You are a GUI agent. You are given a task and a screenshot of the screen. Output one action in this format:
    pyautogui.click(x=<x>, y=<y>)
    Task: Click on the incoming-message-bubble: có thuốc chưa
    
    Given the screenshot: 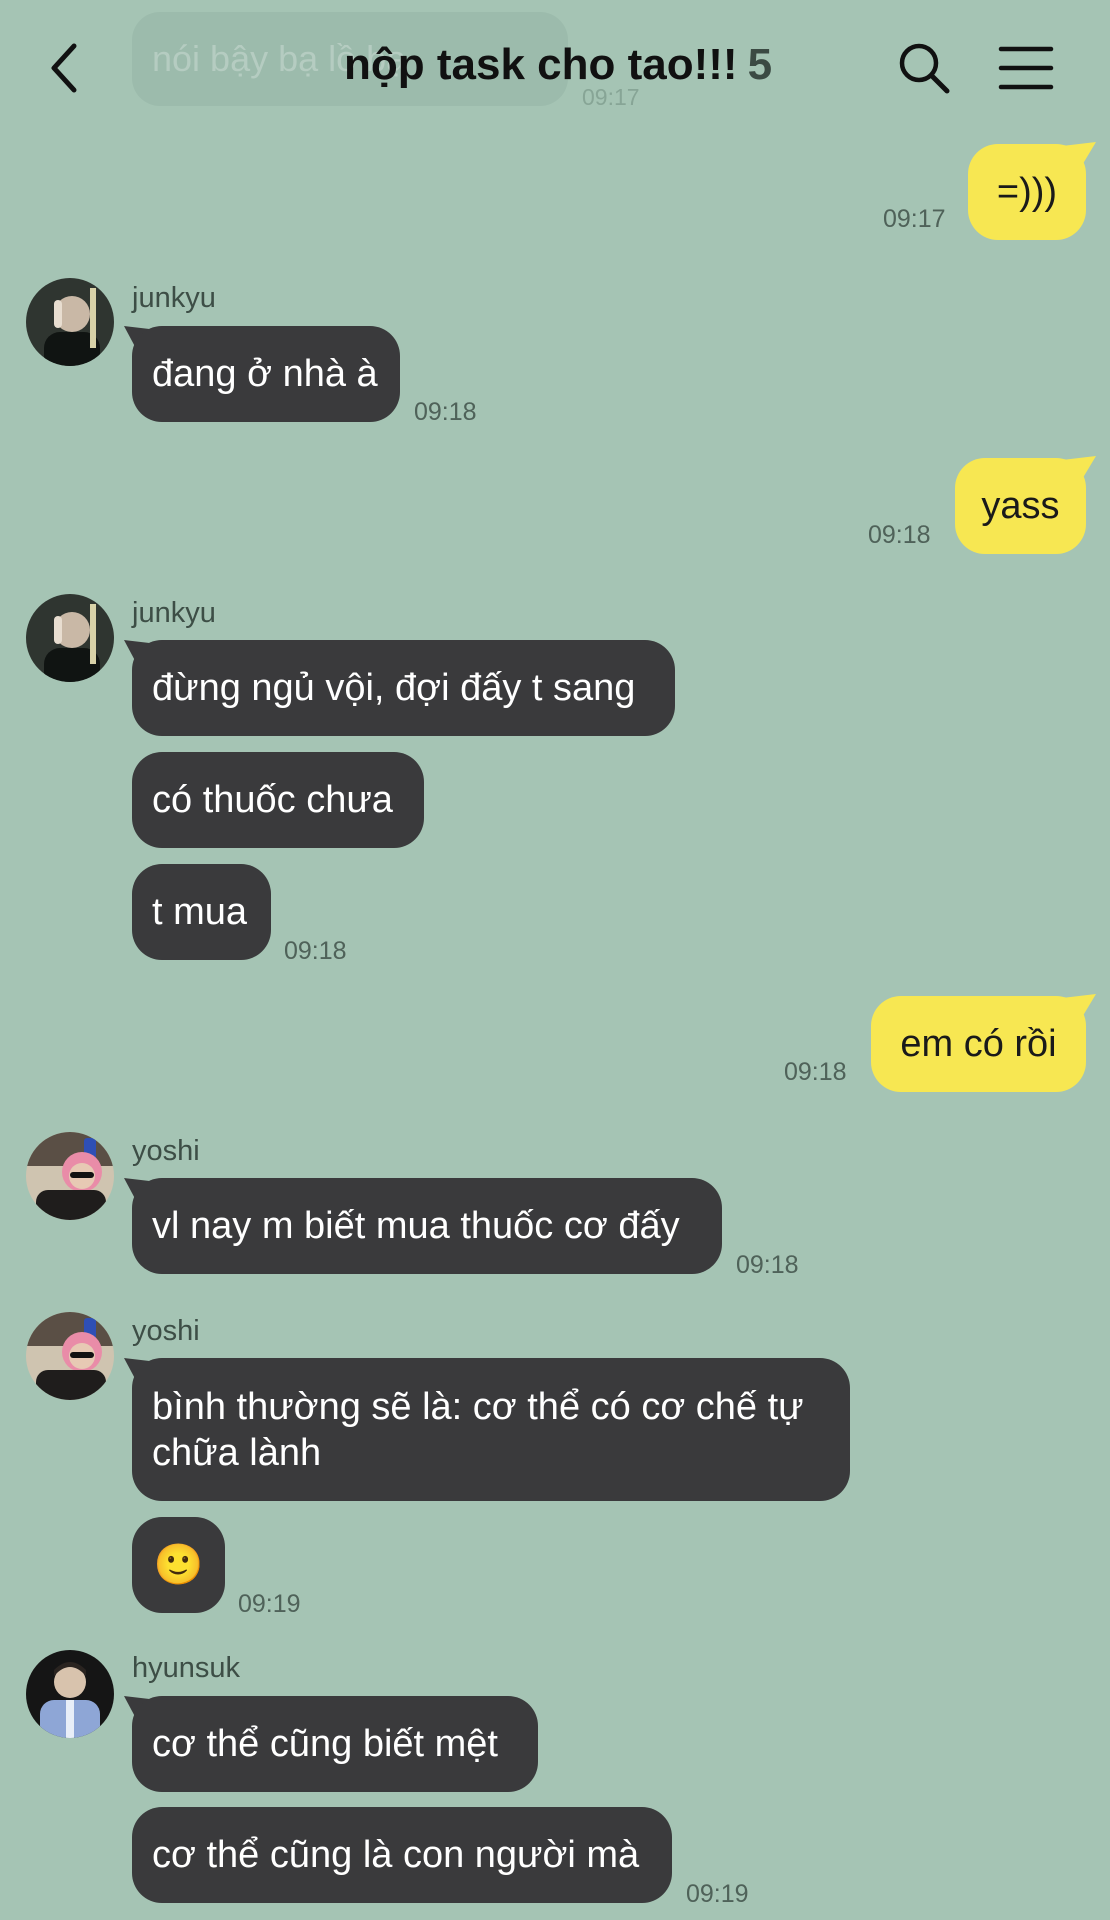 What is the action you would take?
    pyautogui.click(x=278, y=800)
    